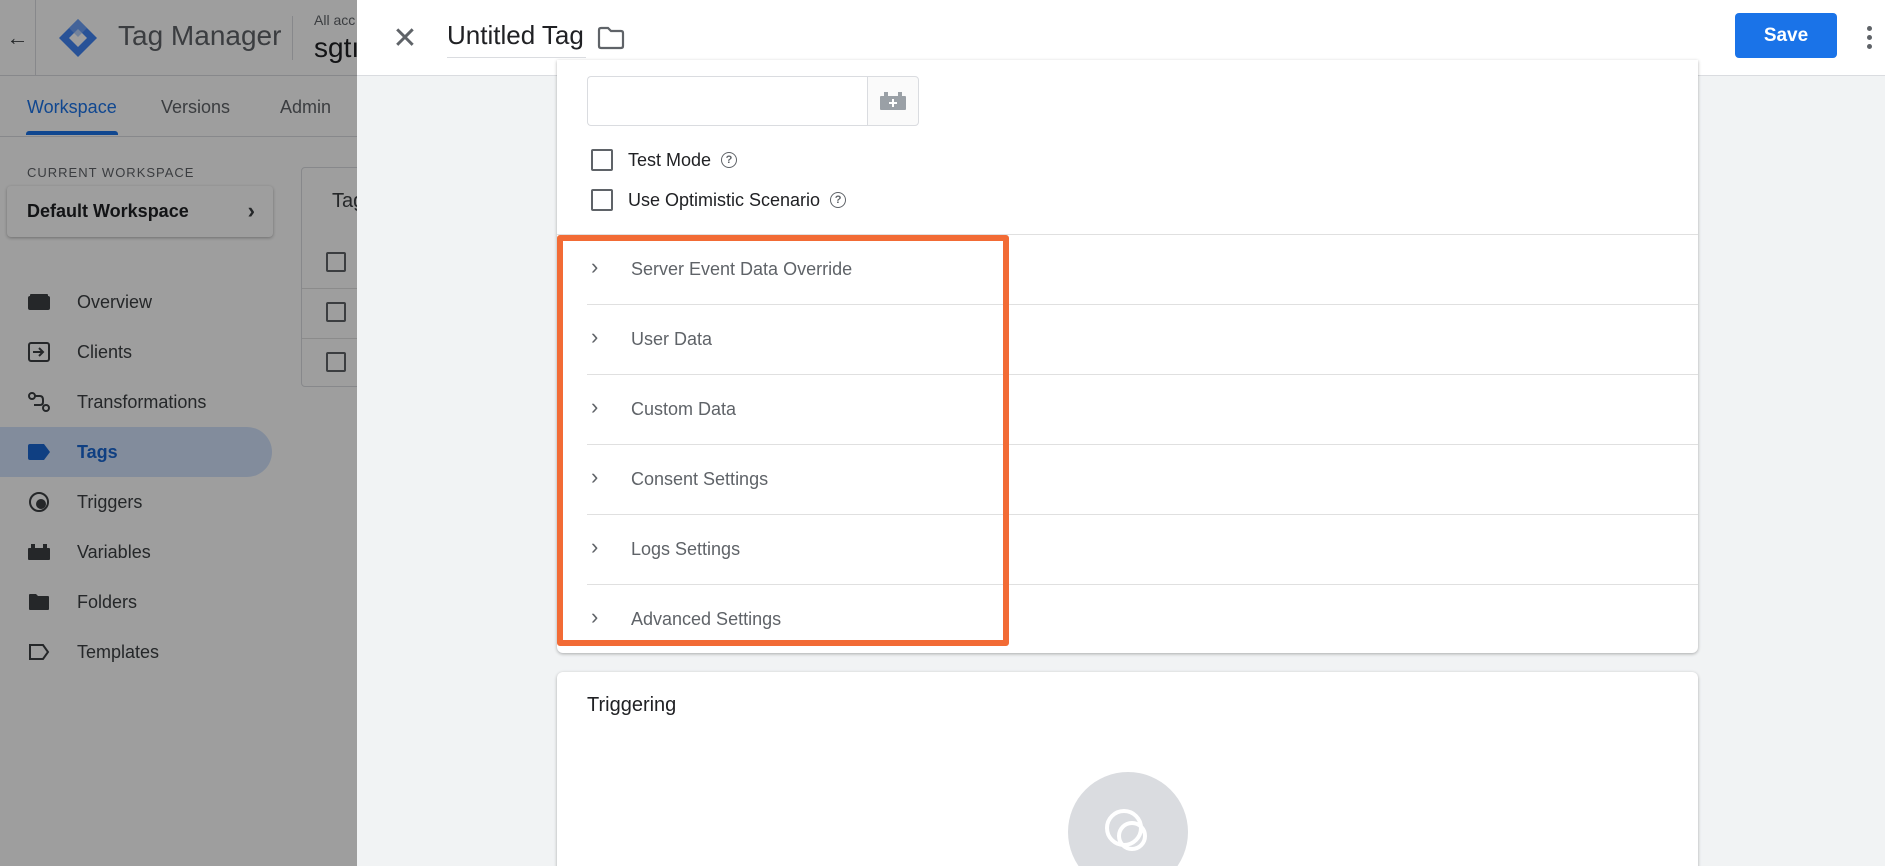 The height and width of the screenshot is (866, 1885). Describe the element at coordinates (1128, 819) in the screenshot. I see `trigger-placeholder-icon` at that location.